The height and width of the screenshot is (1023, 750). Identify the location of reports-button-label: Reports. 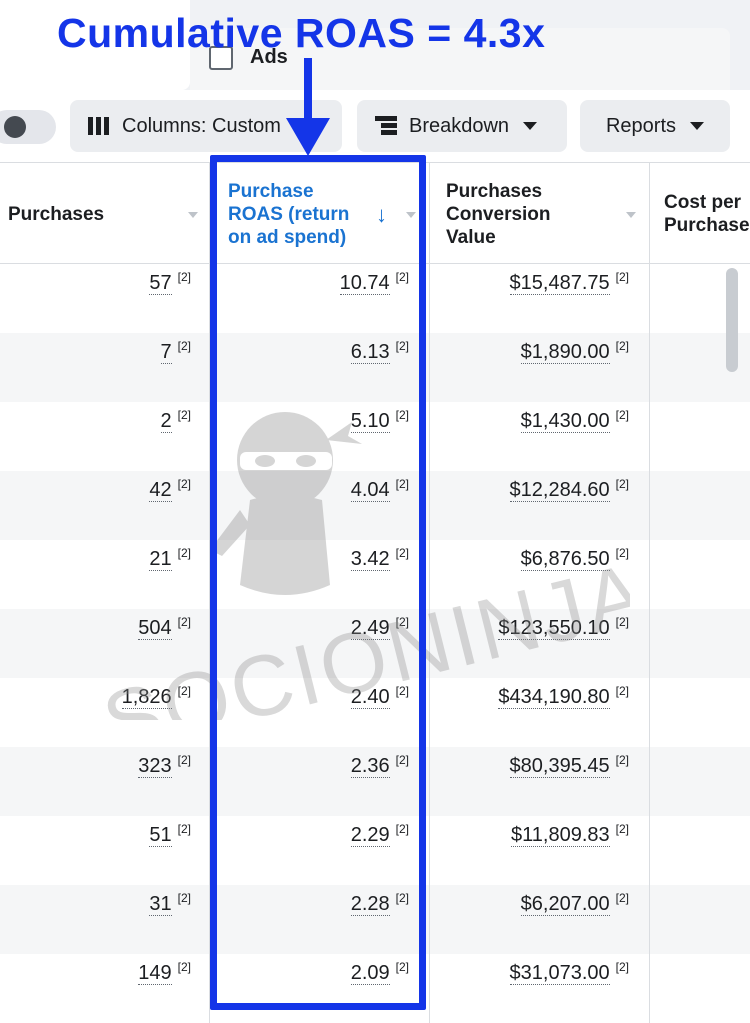
(641, 125).